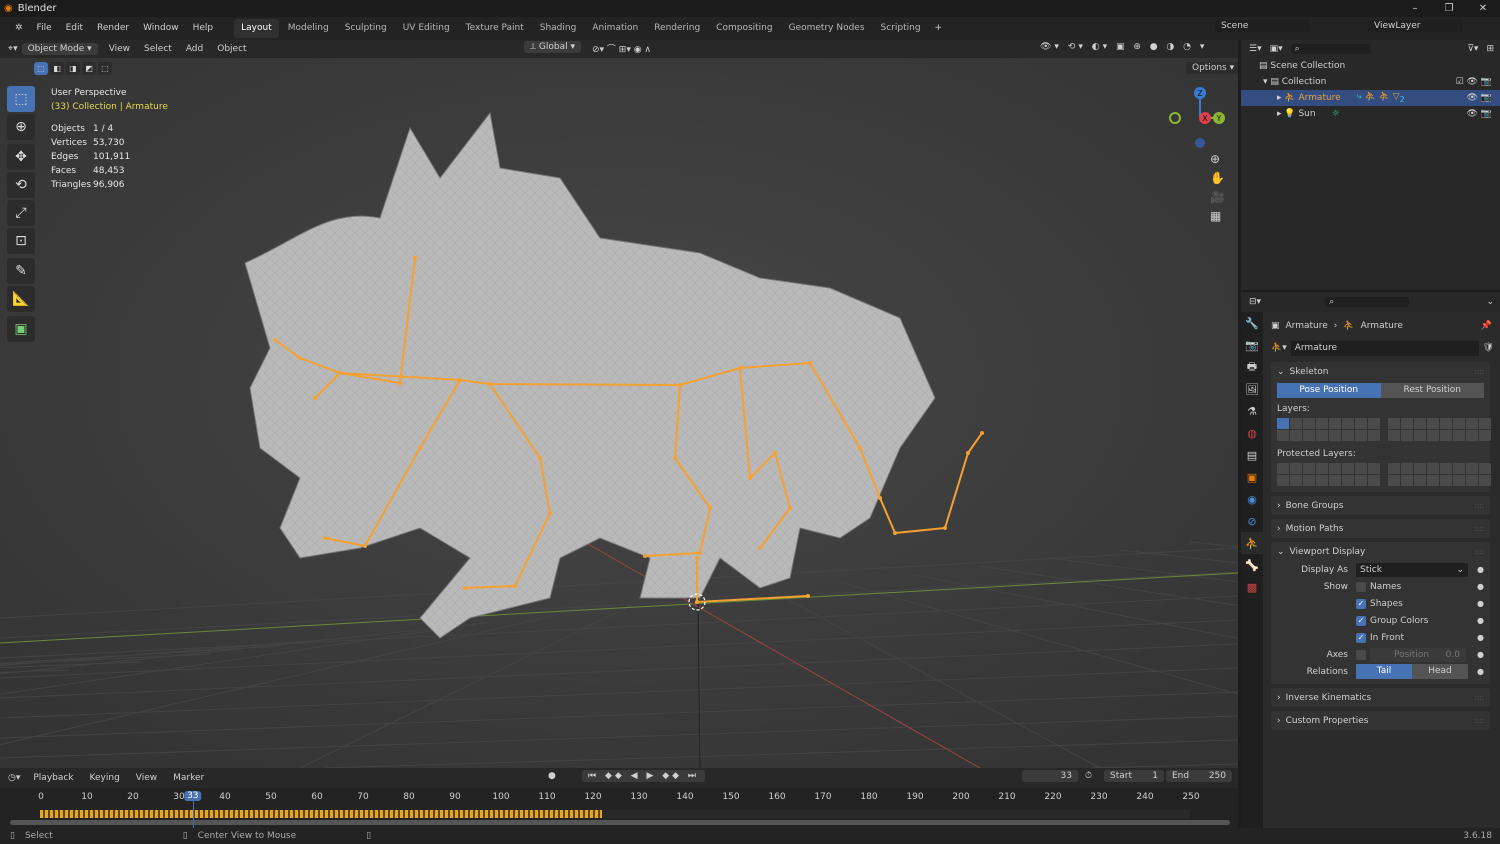  Describe the element at coordinates (1336, 114) in the screenshot. I see `sun-data-icon: ☼` at that location.